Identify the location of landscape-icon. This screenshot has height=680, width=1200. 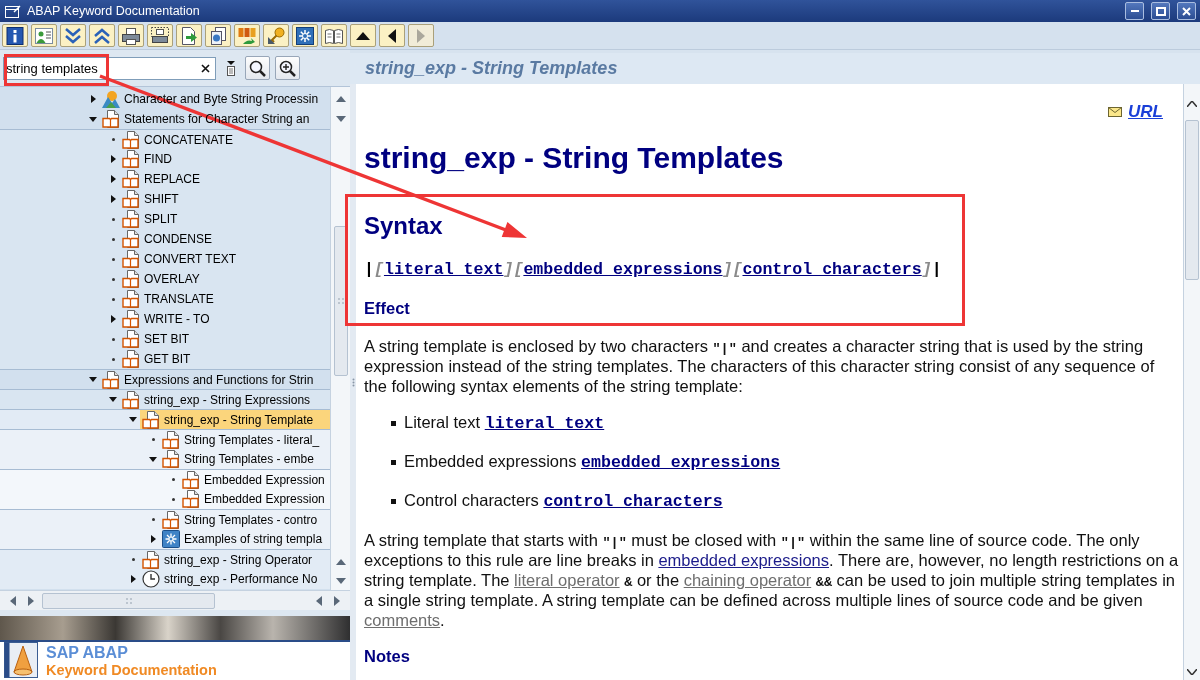
(111, 99).